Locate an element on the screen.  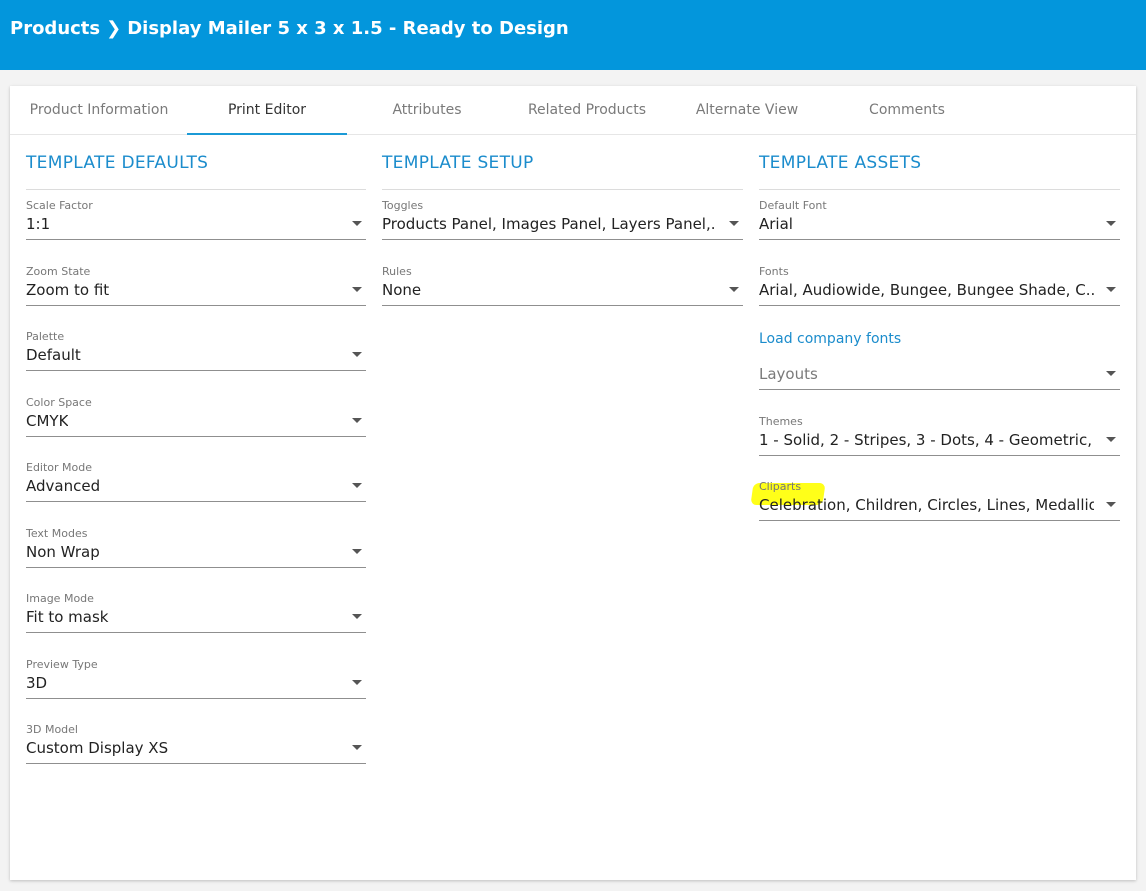
field-value: Default is located at coordinates (53, 355).